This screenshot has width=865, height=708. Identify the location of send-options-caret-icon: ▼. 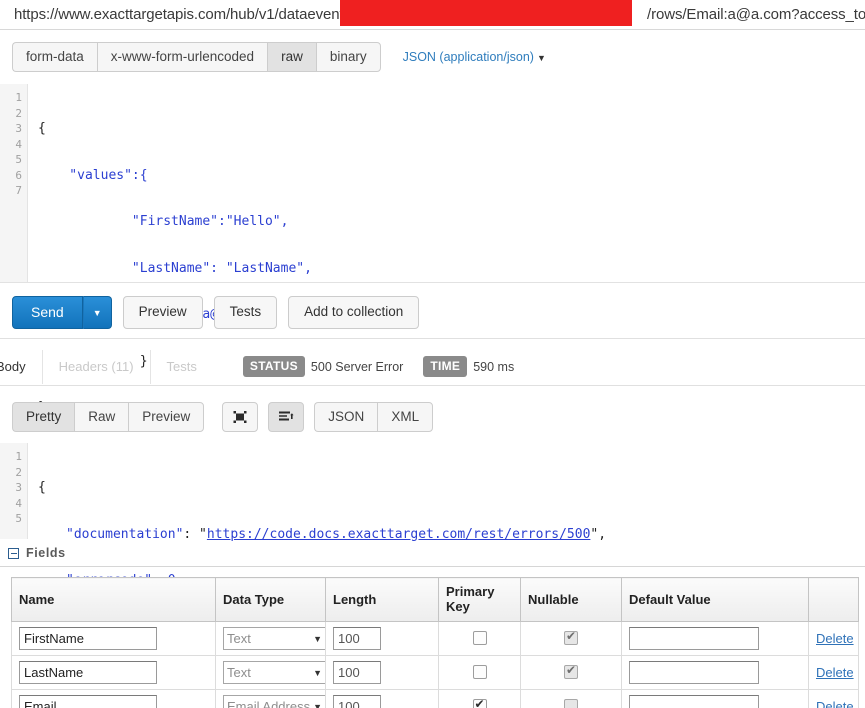
(97, 312).